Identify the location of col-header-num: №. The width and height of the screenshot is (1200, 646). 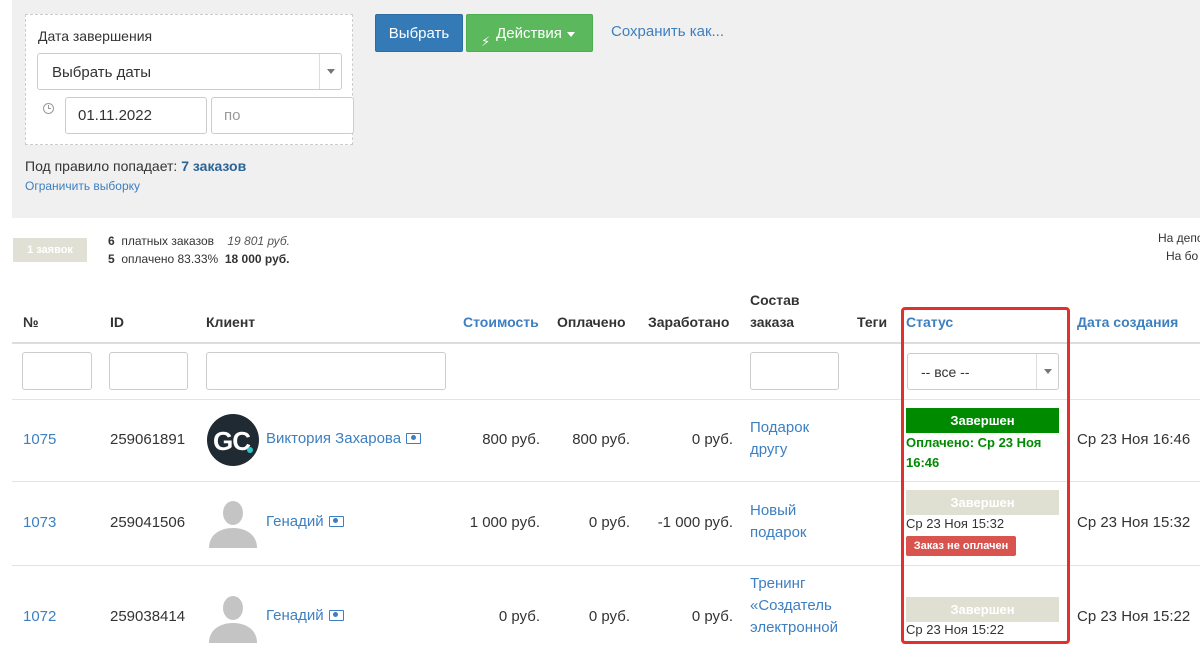
(31, 322).